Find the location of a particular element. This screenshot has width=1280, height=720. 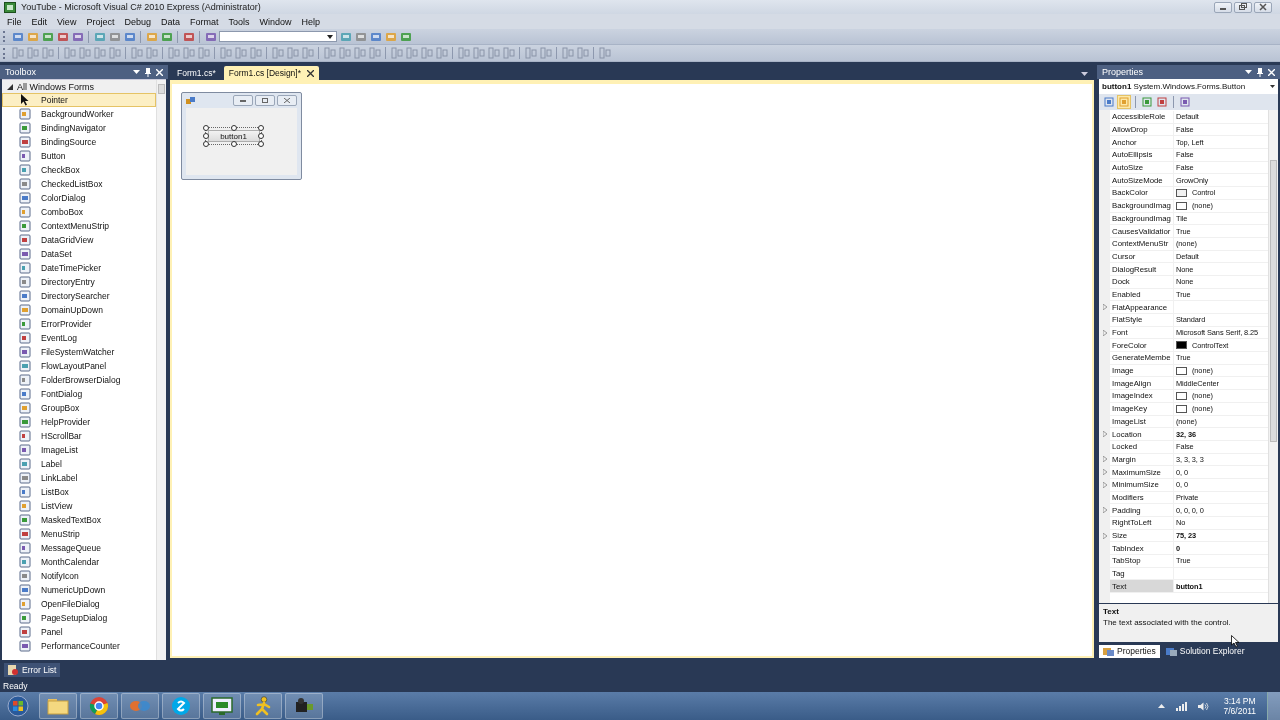

speaker-icon is located at coordinates (1203, 706).